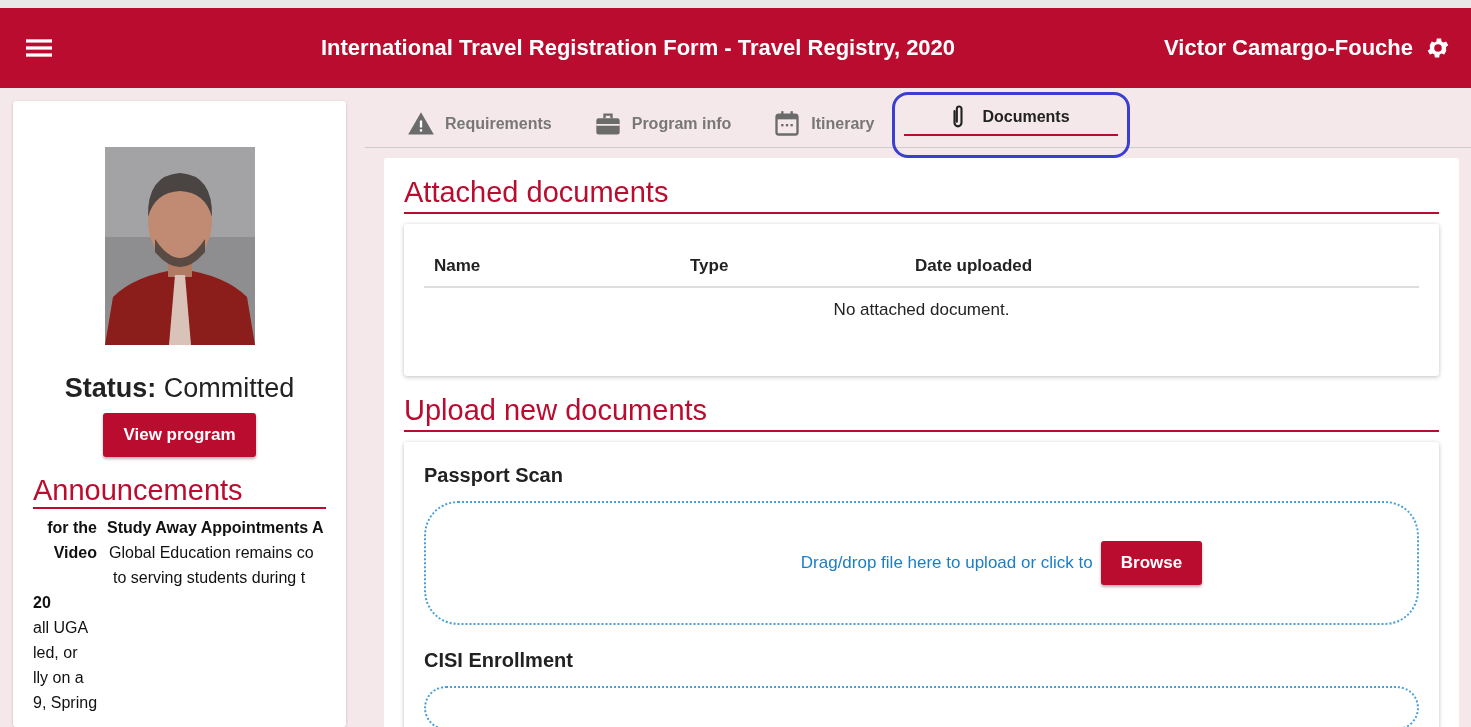 The height and width of the screenshot is (727, 1471). What do you see at coordinates (671, 123) in the screenshot?
I see `tab: Program info` at bounding box center [671, 123].